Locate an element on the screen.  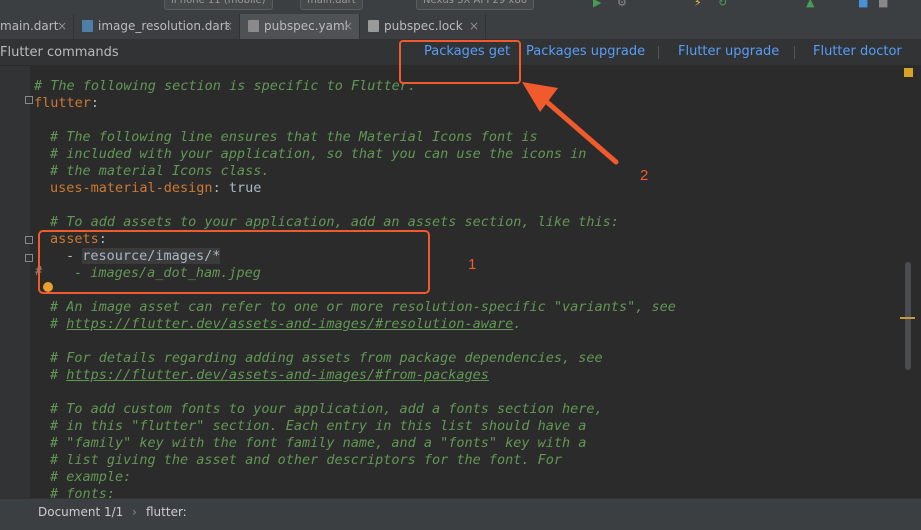
code-line: # the material Icons class. is located at coordinates (160, 171).